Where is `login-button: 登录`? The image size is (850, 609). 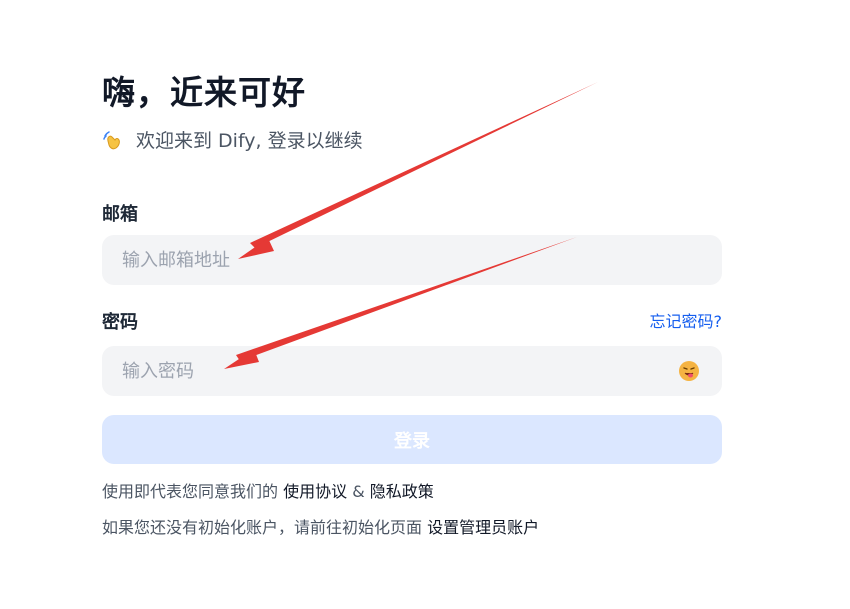 login-button: 登录 is located at coordinates (412, 439).